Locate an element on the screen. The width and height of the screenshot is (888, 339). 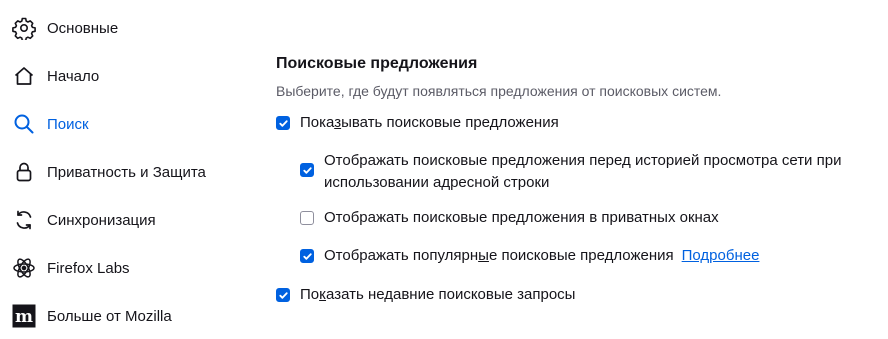
svg-text: m is located at coordinates (24, 317).